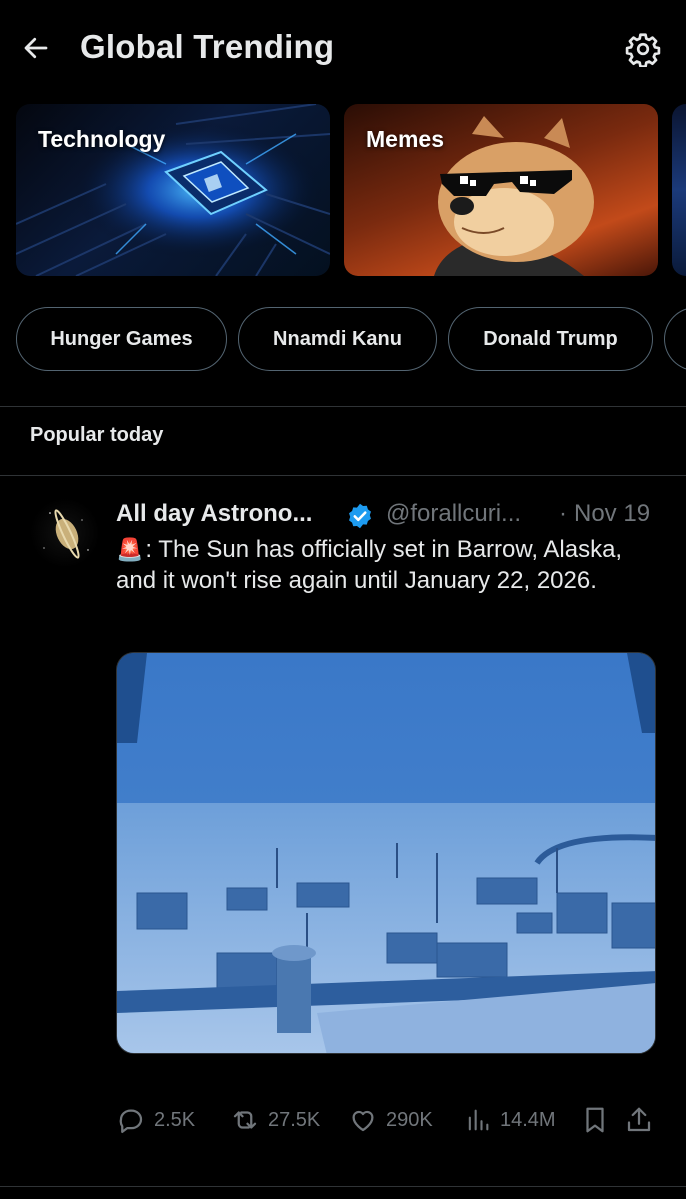 Image resolution: width=686 pixels, height=1199 pixels. Describe the element at coordinates (405, 139) in the screenshot. I see `topic-card-label: Memes` at that location.